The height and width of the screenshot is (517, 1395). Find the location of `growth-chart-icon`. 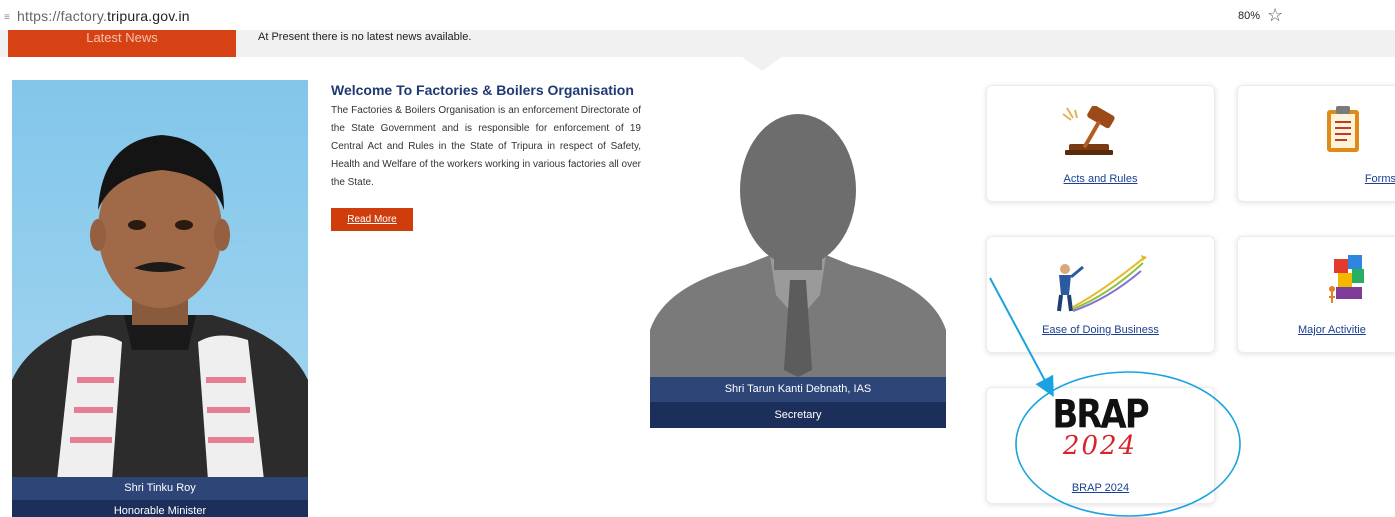

growth-chart-icon is located at coordinates (1102, 283).